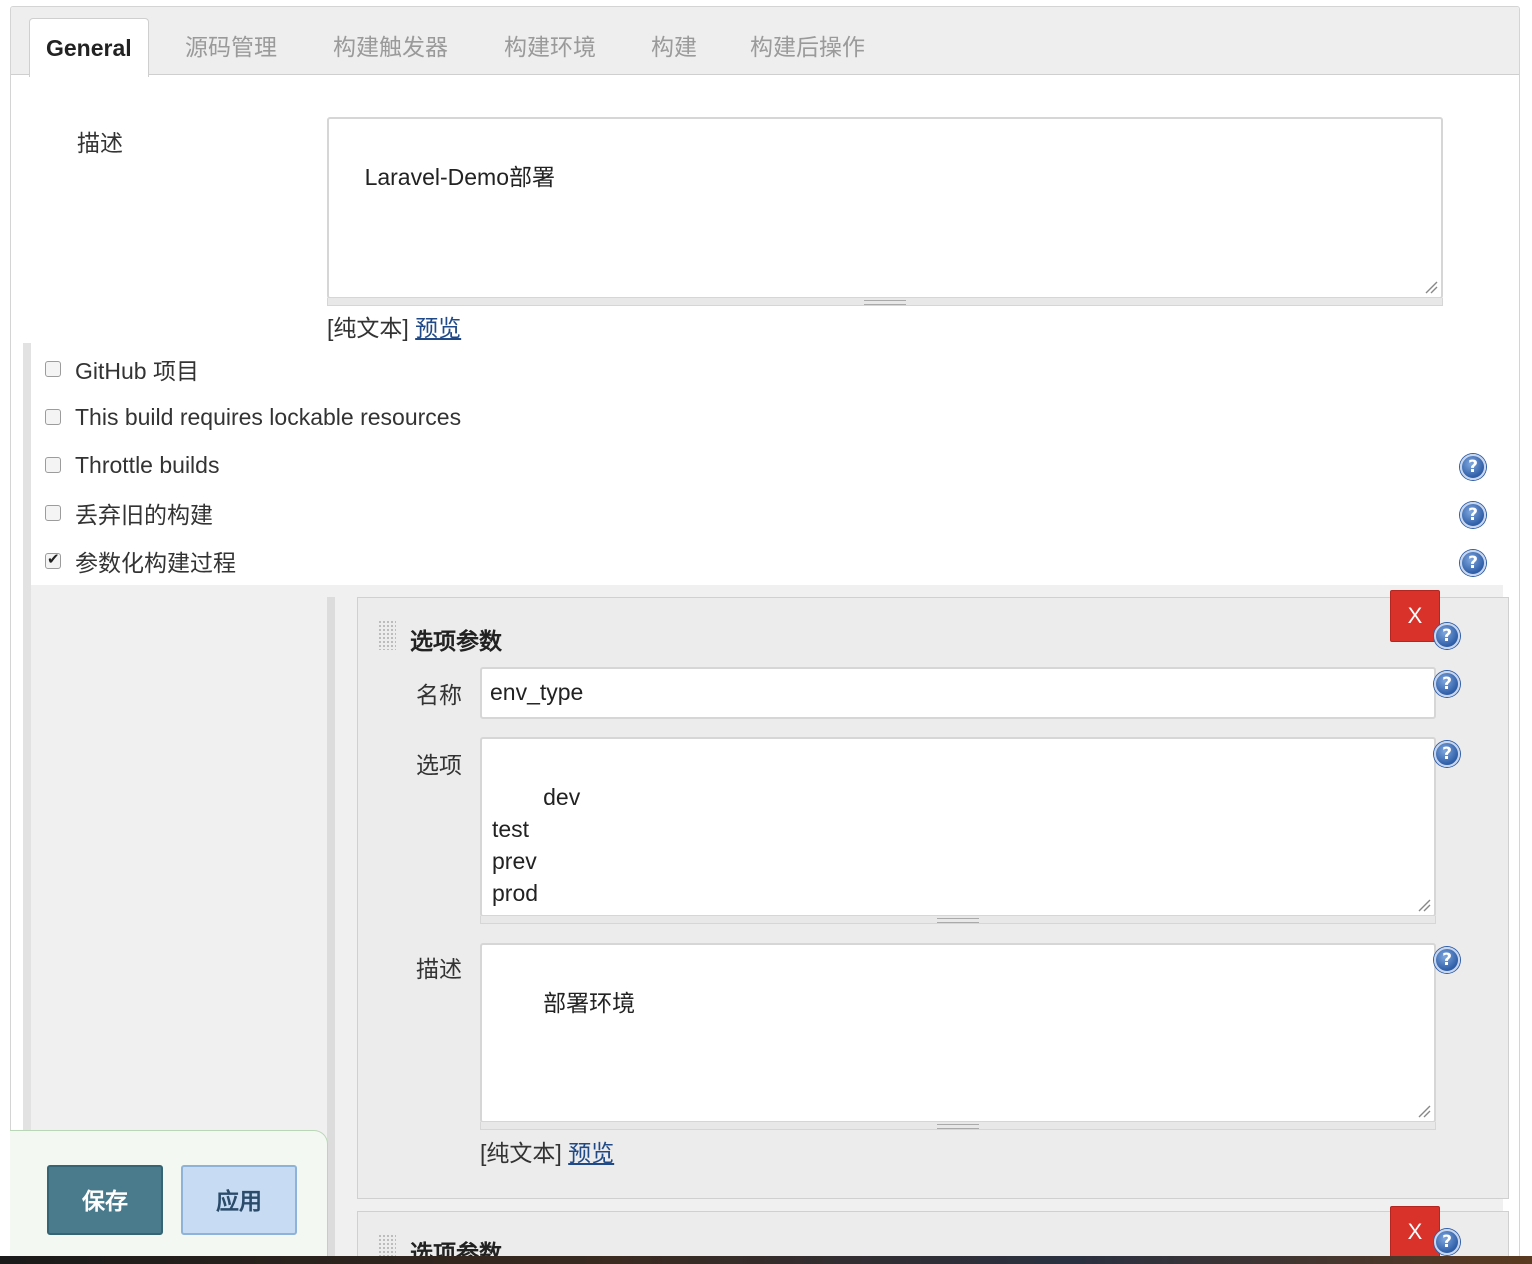  Describe the element at coordinates (958, 827) in the screenshot. I see `choices-textarea: dev test prev prod` at that location.